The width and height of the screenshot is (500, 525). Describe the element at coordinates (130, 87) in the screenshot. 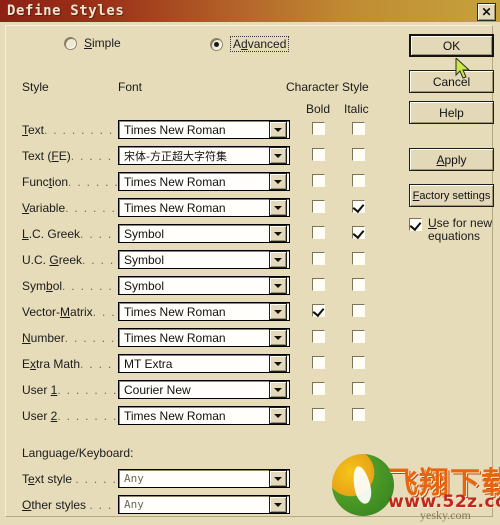

I see `header-font: Font` at that location.